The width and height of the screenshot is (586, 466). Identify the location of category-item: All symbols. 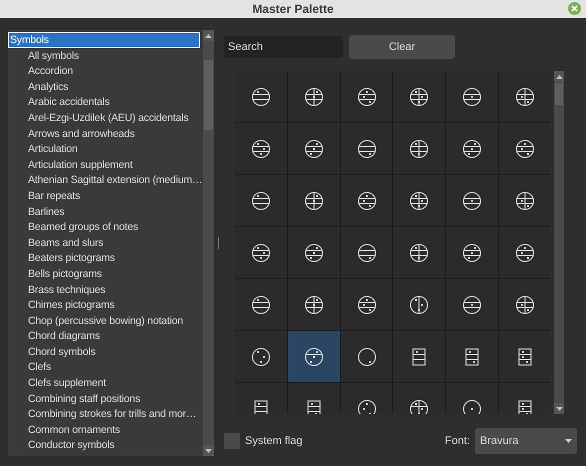
(105, 56).